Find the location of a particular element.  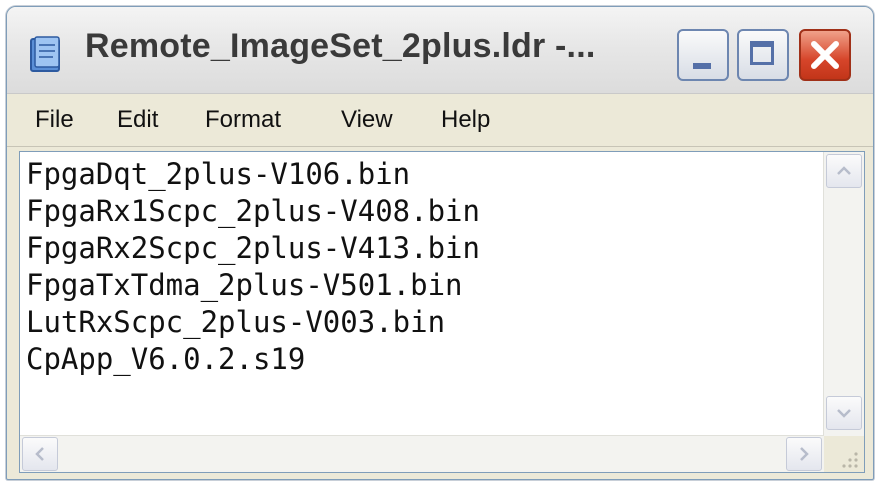

minimize-button is located at coordinates (703, 55).